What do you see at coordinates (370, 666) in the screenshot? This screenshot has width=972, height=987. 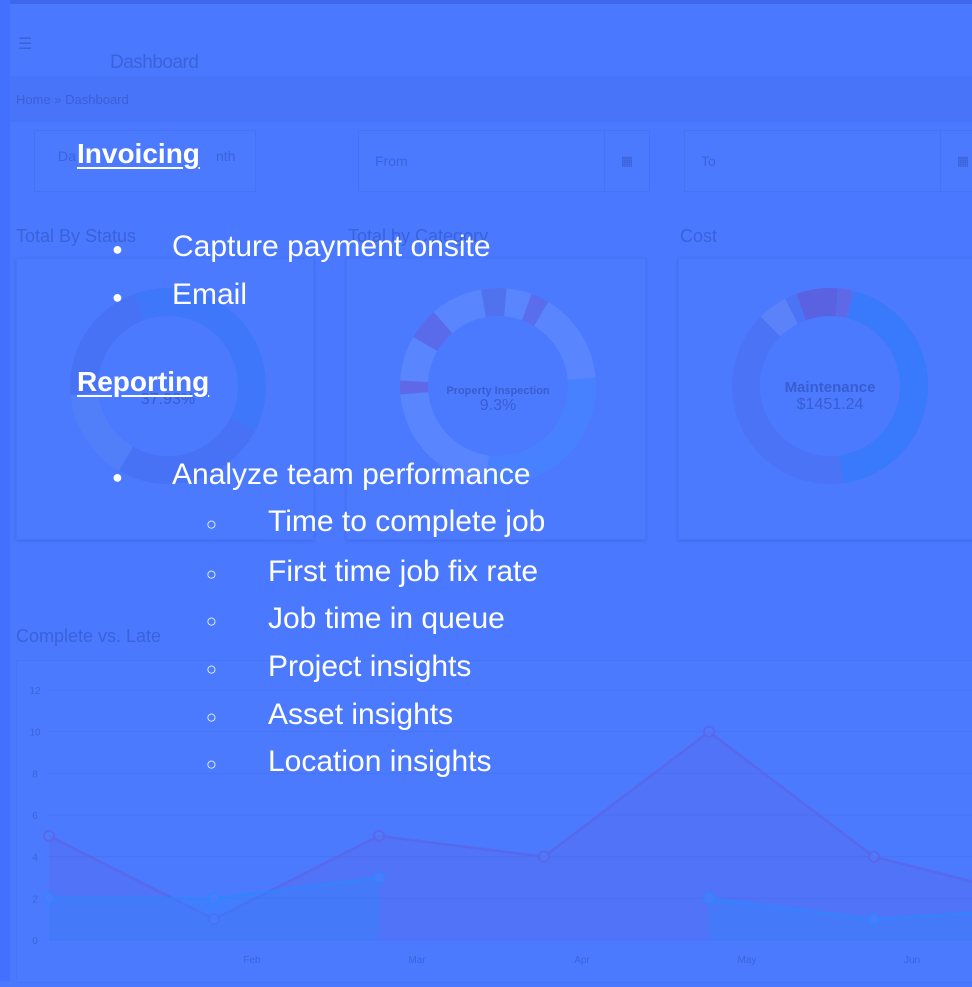 I see `sub-list-item-text: Project insights` at bounding box center [370, 666].